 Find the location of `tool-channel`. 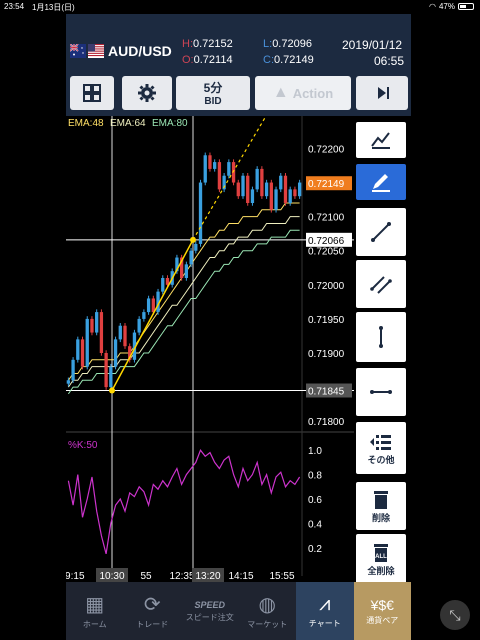

tool-channel is located at coordinates (381, 284).